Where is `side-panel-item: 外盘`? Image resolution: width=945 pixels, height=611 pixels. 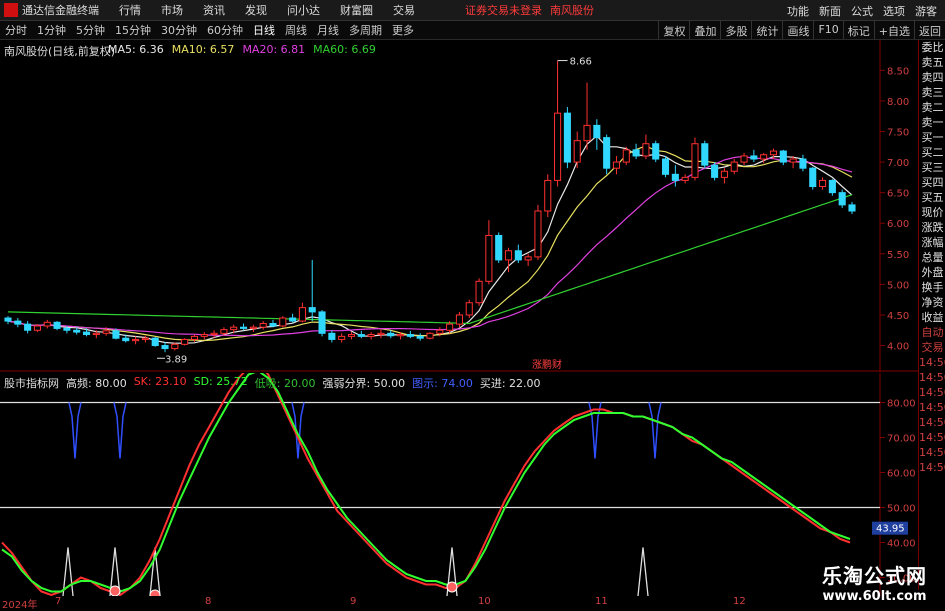 side-panel-item: 外盘 is located at coordinates (932, 272).